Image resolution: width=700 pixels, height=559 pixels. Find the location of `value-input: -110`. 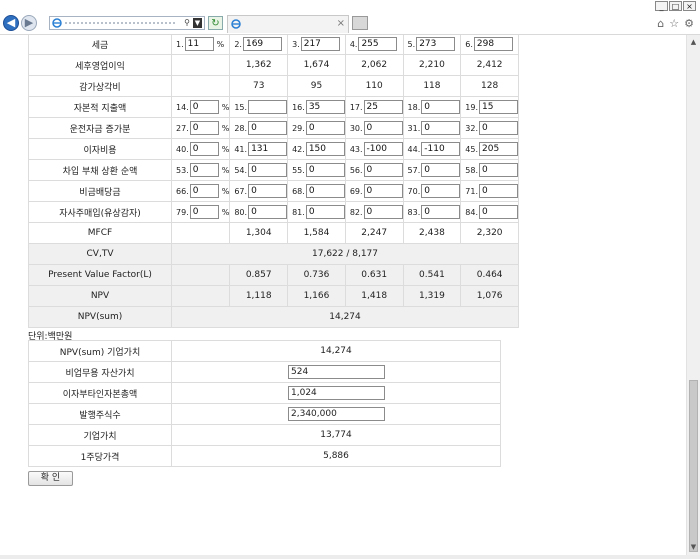

value-input: -110 is located at coordinates (440, 149).